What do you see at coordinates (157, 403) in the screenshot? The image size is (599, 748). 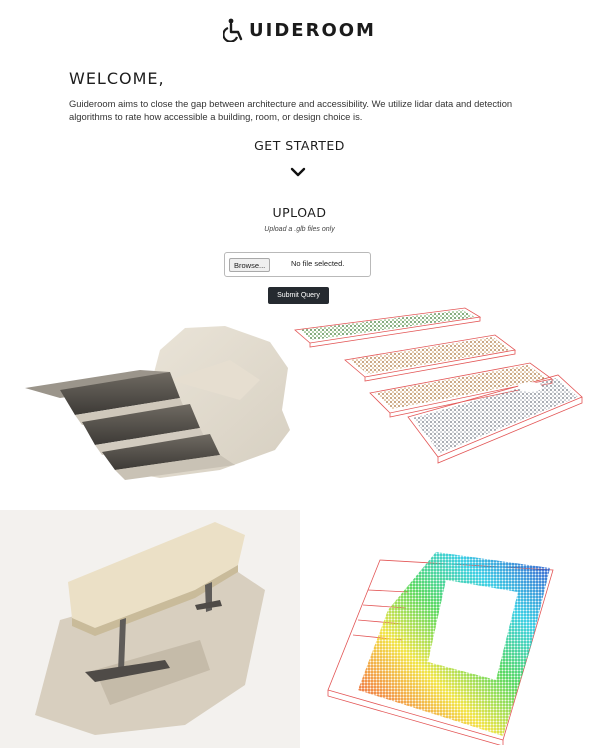 I see `stairs-scan-image` at bounding box center [157, 403].